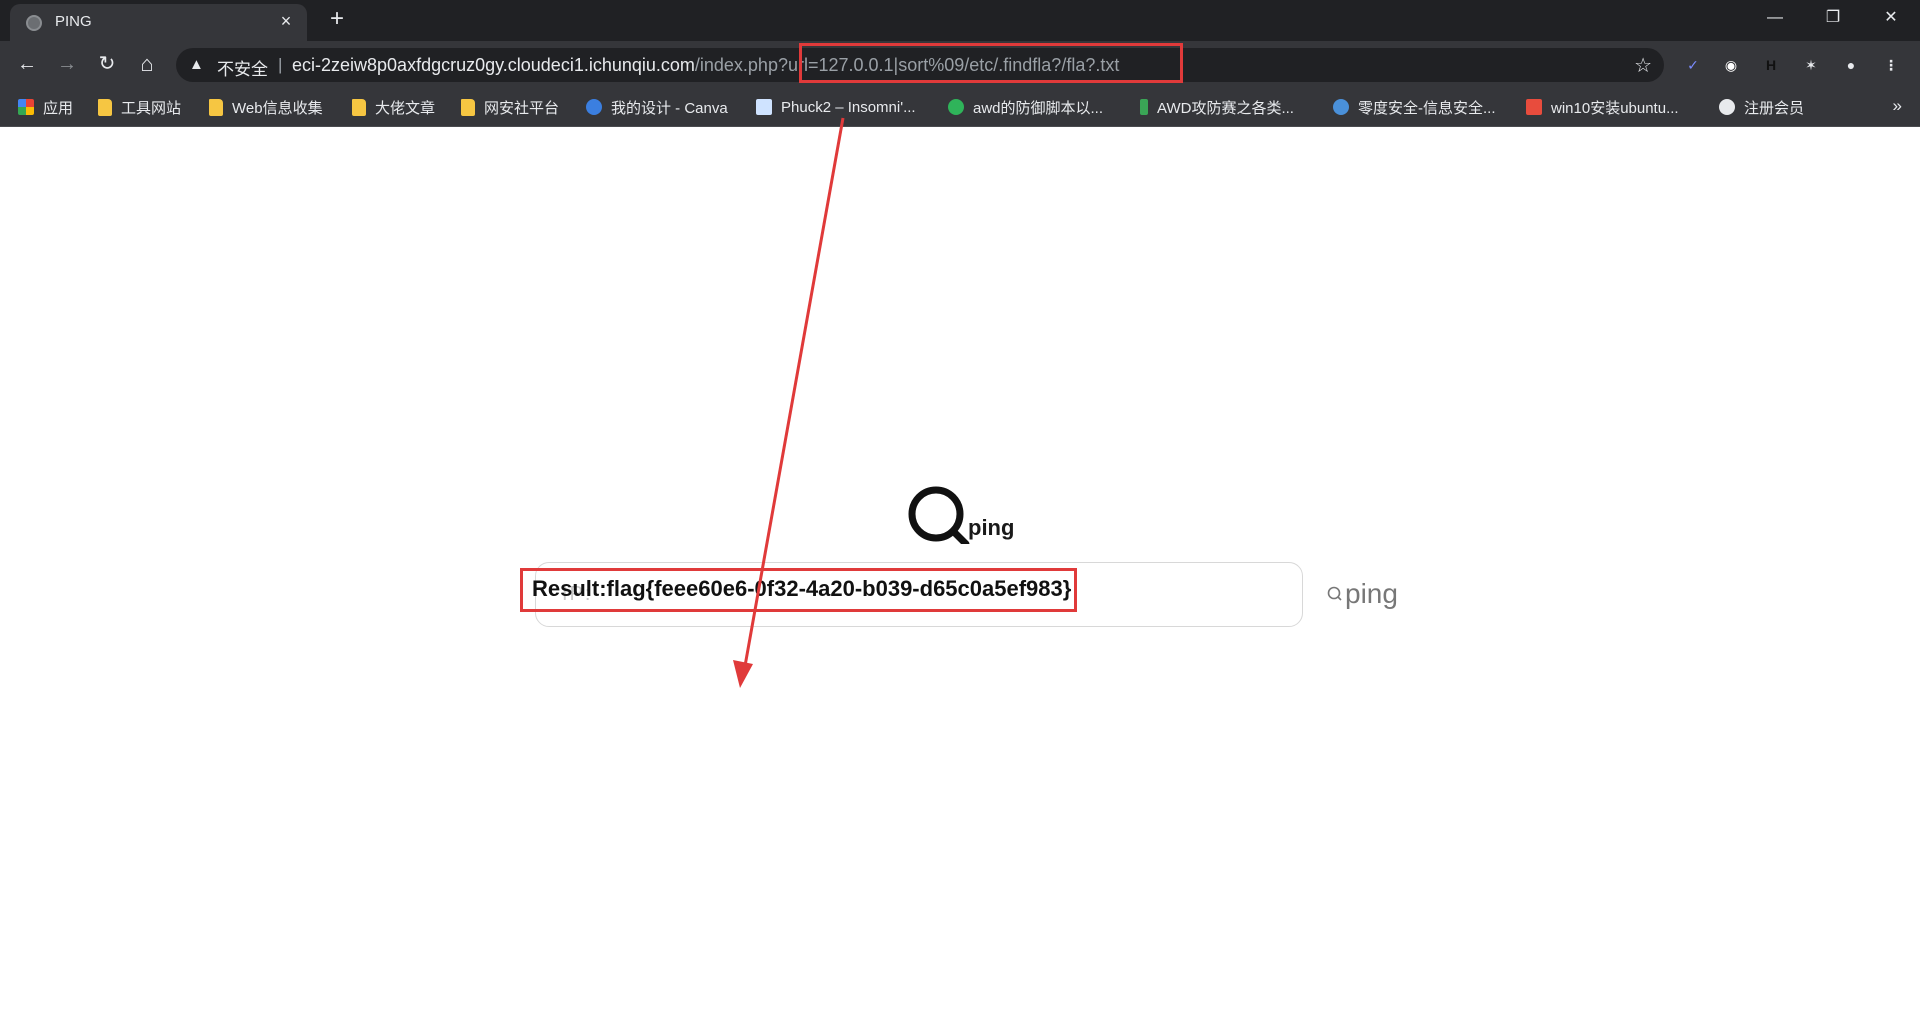 This screenshot has height=1030, width=1920. I want to click on security-label: 不安全, so click(242, 67).